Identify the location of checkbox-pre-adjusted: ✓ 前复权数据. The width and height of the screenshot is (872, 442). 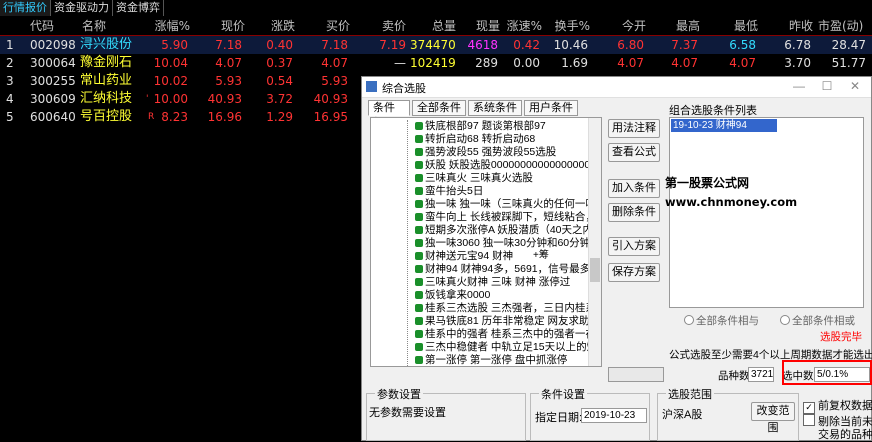
(837, 405).